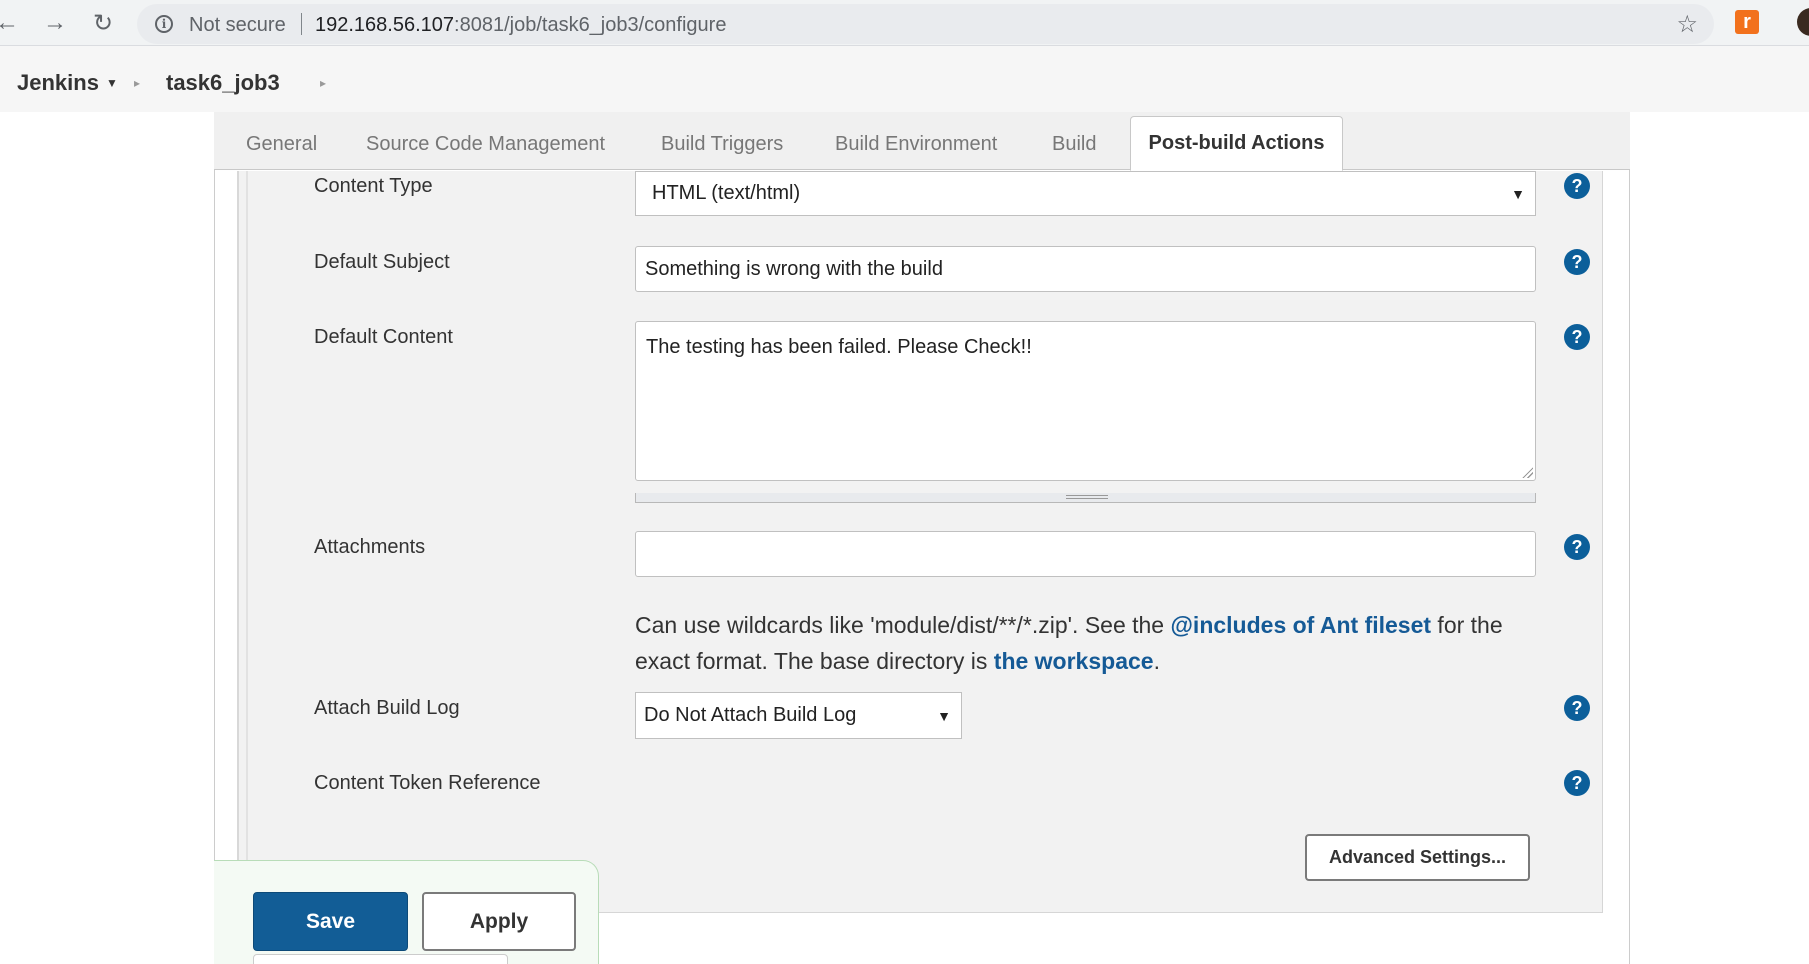 Image resolution: width=1809 pixels, height=964 pixels. I want to click on chevron-down-icon: ▼, so click(112, 83).